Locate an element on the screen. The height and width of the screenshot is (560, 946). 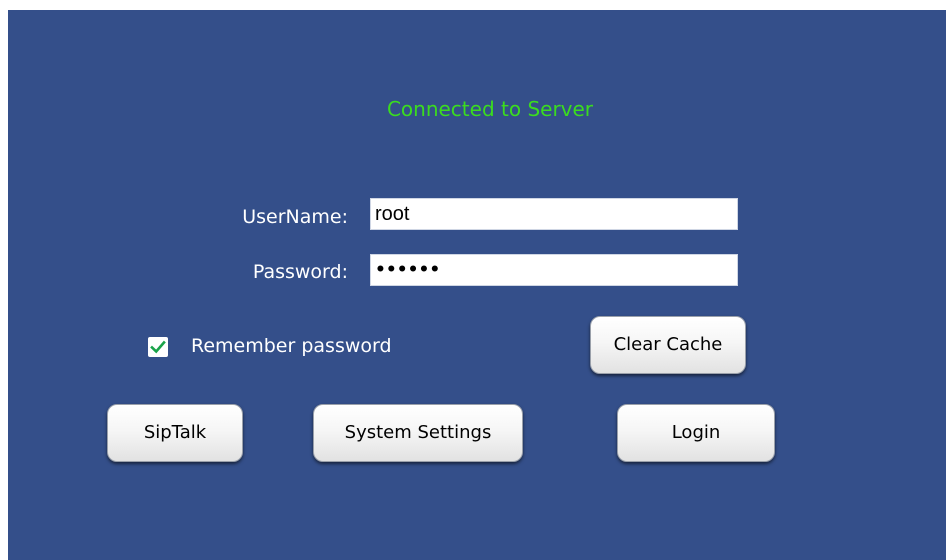
username-label: UserName: is located at coordinates (295, 217).